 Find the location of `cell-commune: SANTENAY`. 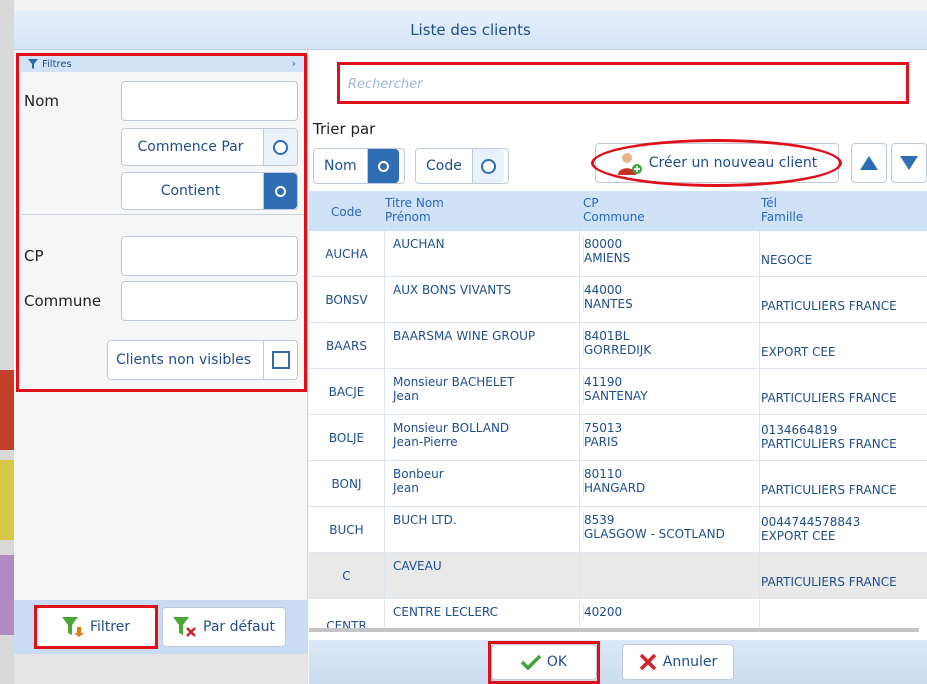

cell-commune: SANTENAY is located at coordinates (616, 396).